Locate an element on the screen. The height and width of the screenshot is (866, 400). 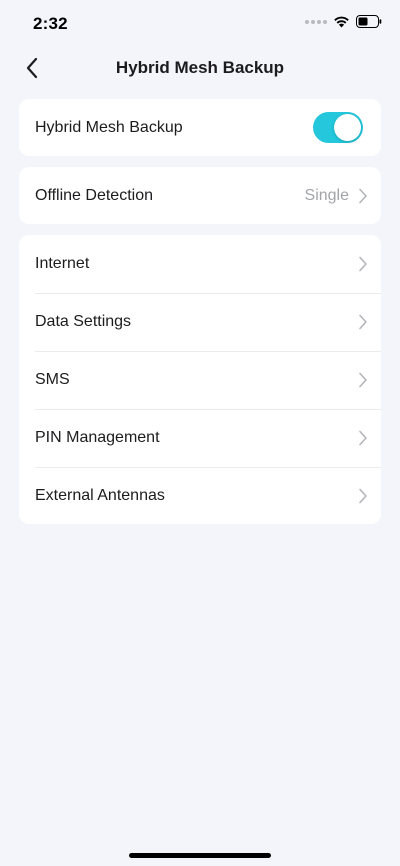
menu-item-label: PIN Management is located at coordinates (97, 437).